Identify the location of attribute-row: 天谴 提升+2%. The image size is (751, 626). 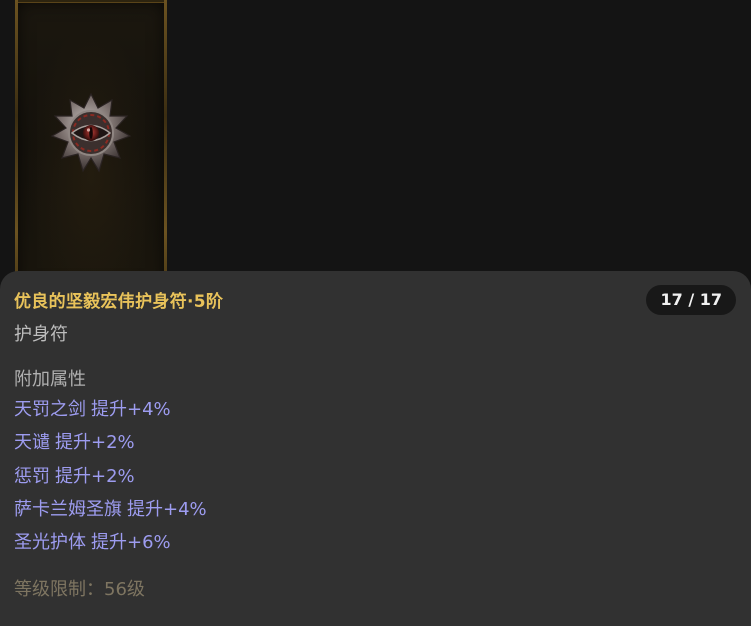
(110, 446).